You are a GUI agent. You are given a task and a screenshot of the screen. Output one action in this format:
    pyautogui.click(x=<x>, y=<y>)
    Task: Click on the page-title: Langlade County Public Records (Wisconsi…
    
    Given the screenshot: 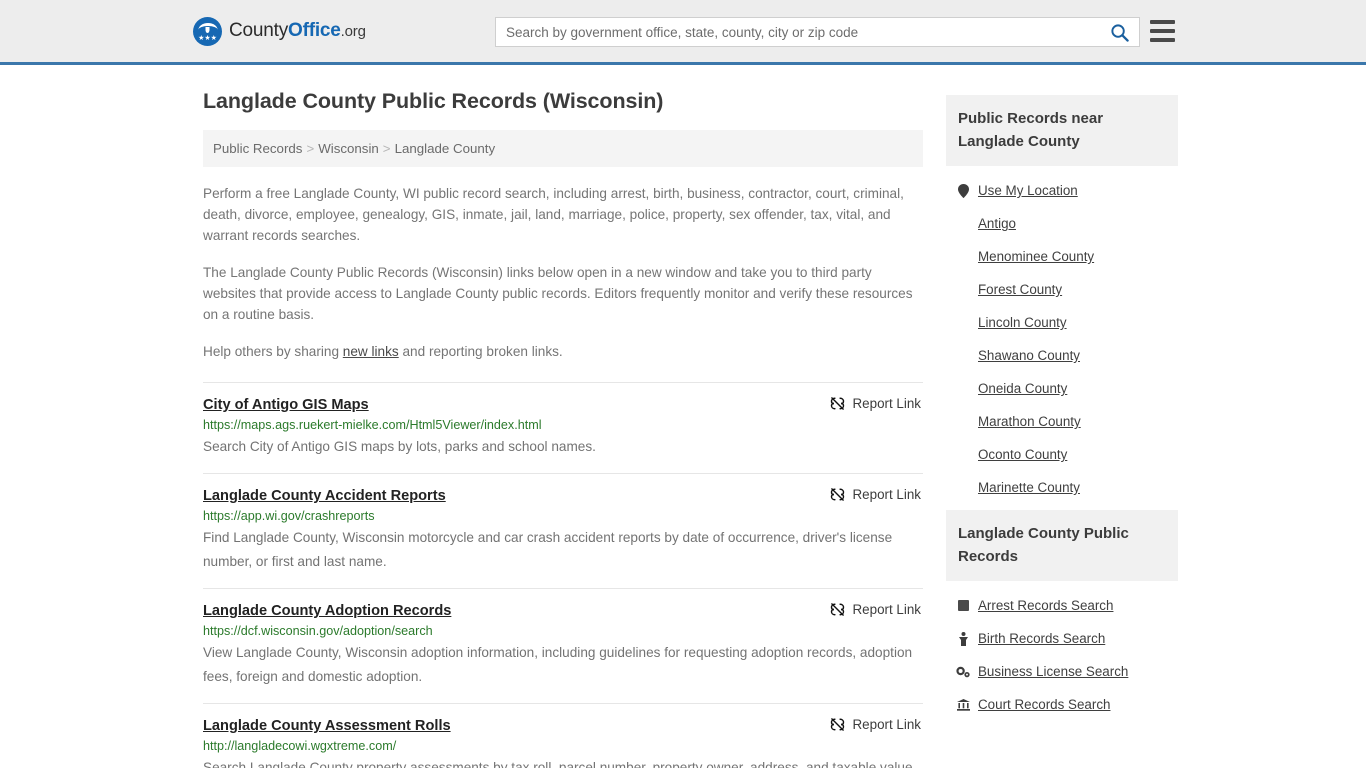 What is the action you would take?
    pyautogui.click(x=433, y=101)
    